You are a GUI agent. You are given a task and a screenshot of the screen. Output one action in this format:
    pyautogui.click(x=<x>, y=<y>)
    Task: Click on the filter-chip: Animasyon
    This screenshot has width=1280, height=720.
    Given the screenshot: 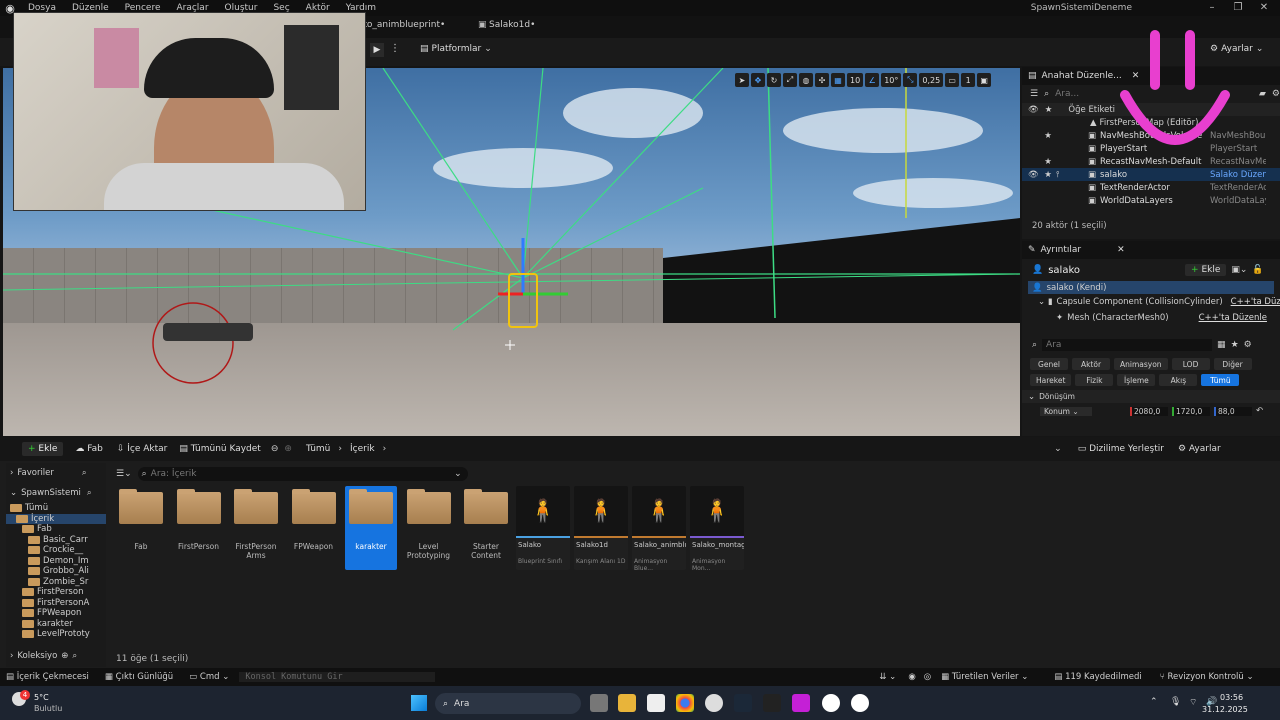 What is the action you would take?
    pyautogui.click(x=1141, y=364)
    